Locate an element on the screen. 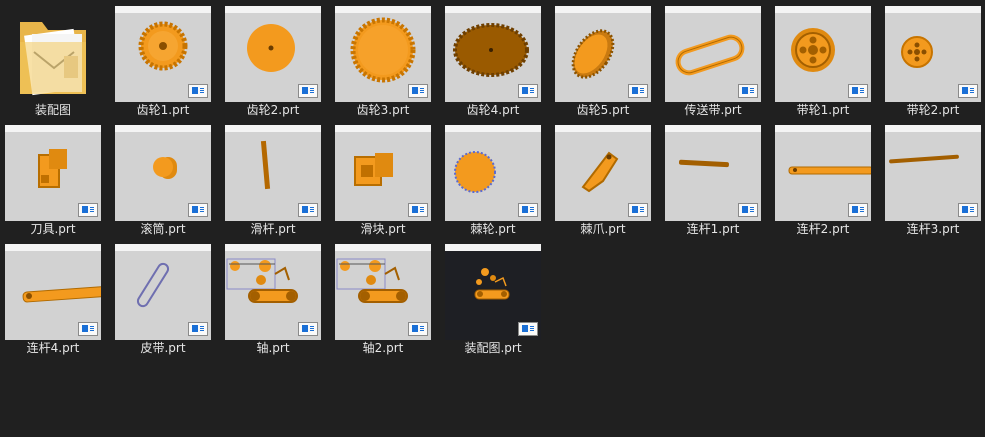 Image resolution: width=985 pixels, height=437 pixels. file-item: 滚筒.prt is located at coordinates (165, 178).